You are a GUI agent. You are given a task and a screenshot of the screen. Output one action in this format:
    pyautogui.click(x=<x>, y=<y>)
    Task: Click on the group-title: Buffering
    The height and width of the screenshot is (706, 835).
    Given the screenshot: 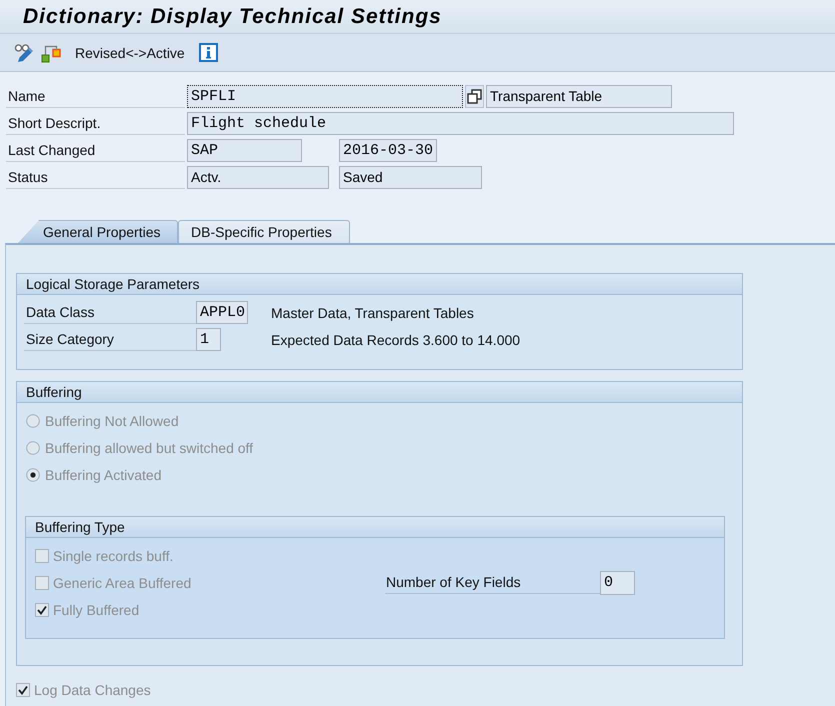 What is the action you would take?
    pyautogui.click(x=379, y=392)
    